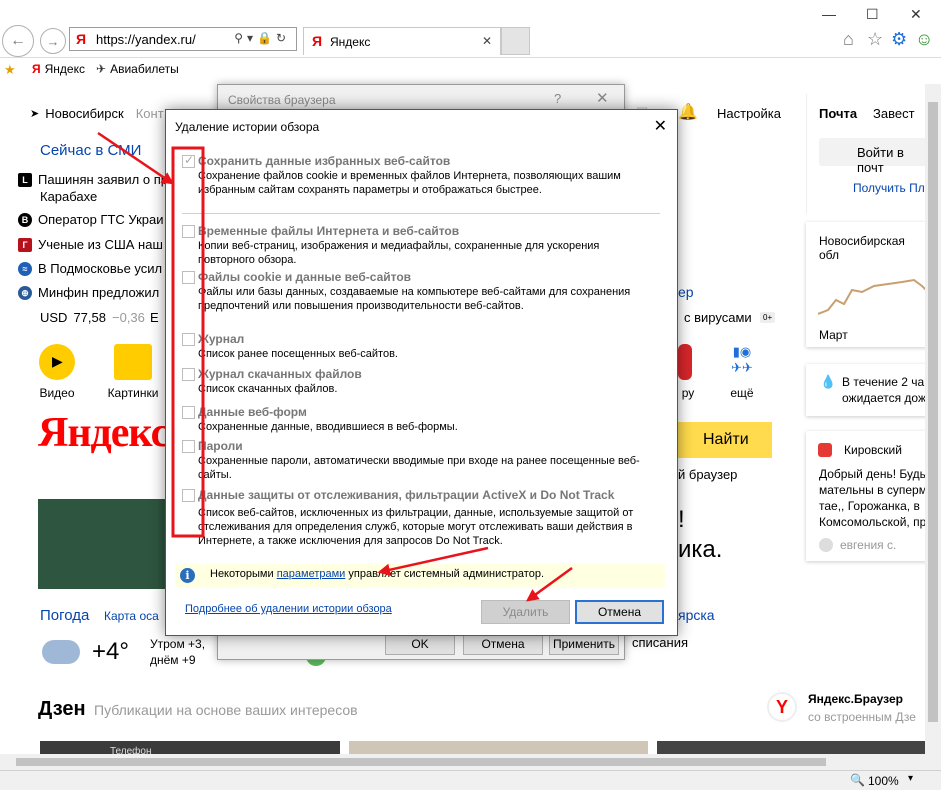  Describe the element at coordinates (25, 219) in the screenshot. I see `news-source-icon: B` at that location.